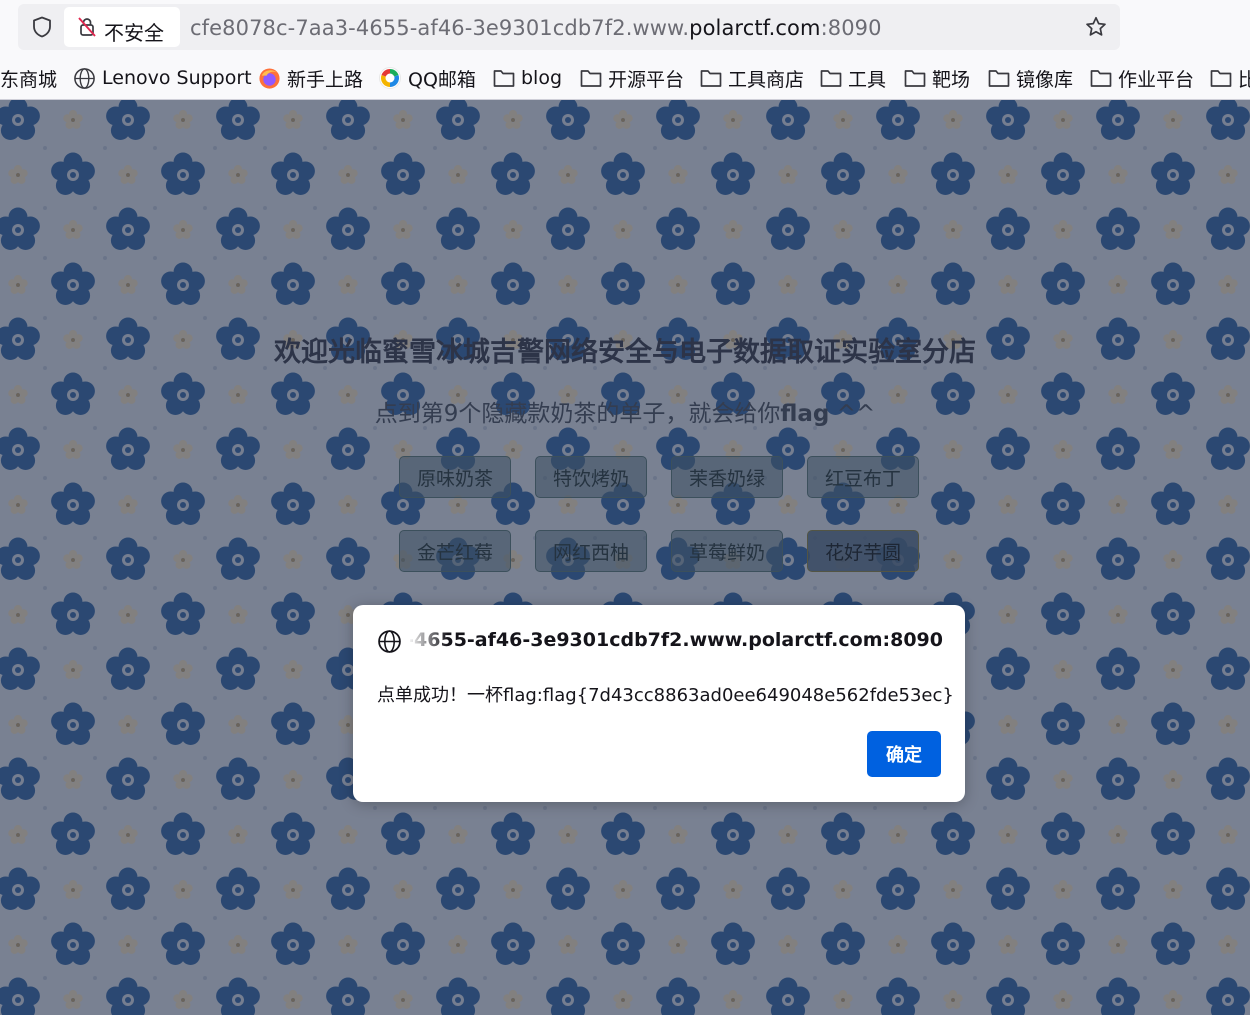 Image resolution: width=1250 pixels, height=1015 pixels. I want to click on bookmark-lenovo-support: Lenovo Support, so click(162, 77).